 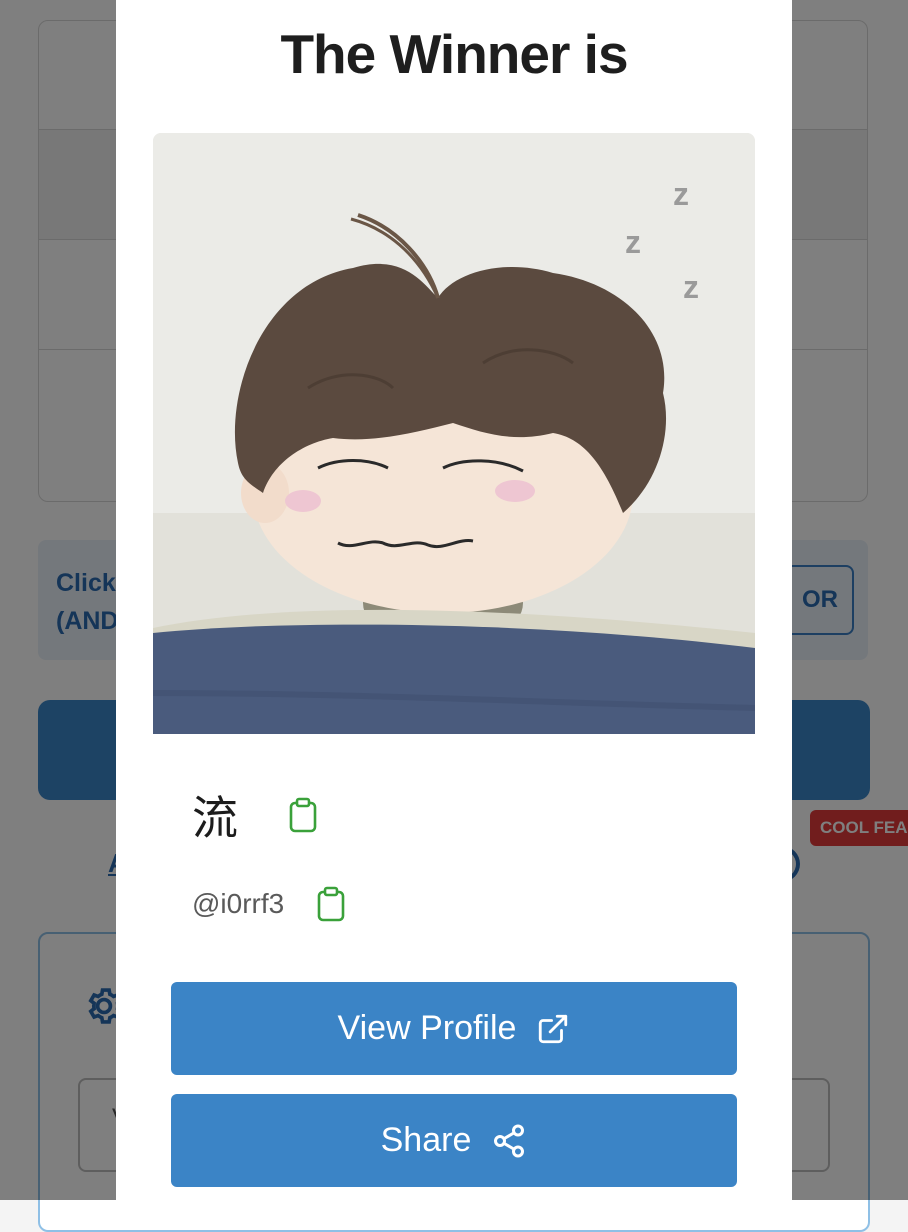 I want to click on copy-handle-button, so click(x=331, y=904).